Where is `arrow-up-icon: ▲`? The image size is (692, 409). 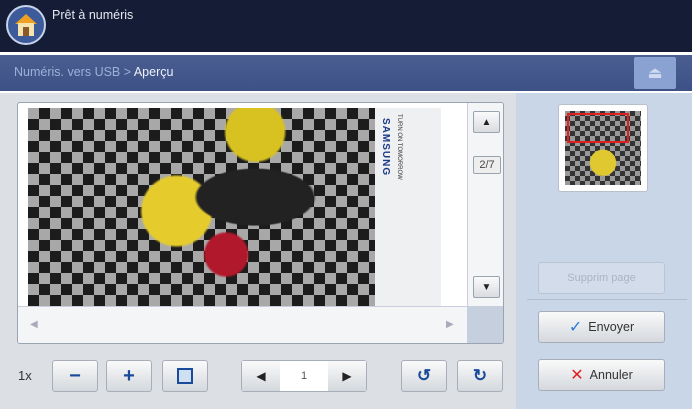 arrow-up-icon: ▲ is located at coordinates (486, 122).